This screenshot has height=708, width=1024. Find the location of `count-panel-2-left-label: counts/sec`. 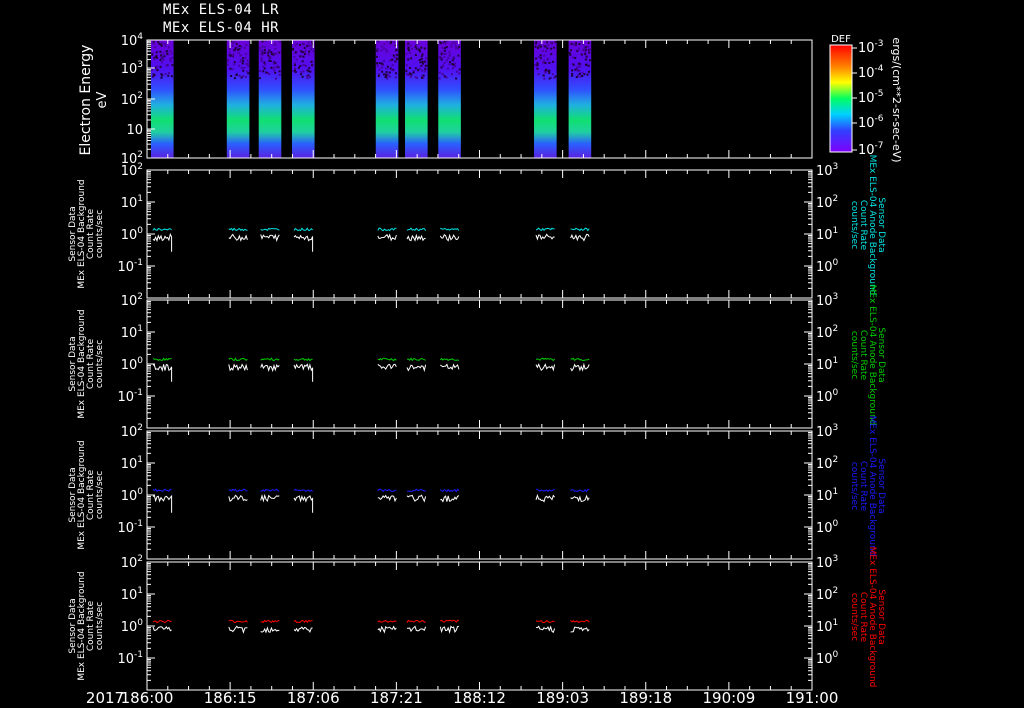

count-panel-2-left-label: counts/sec is located at coordinates (100, 364).